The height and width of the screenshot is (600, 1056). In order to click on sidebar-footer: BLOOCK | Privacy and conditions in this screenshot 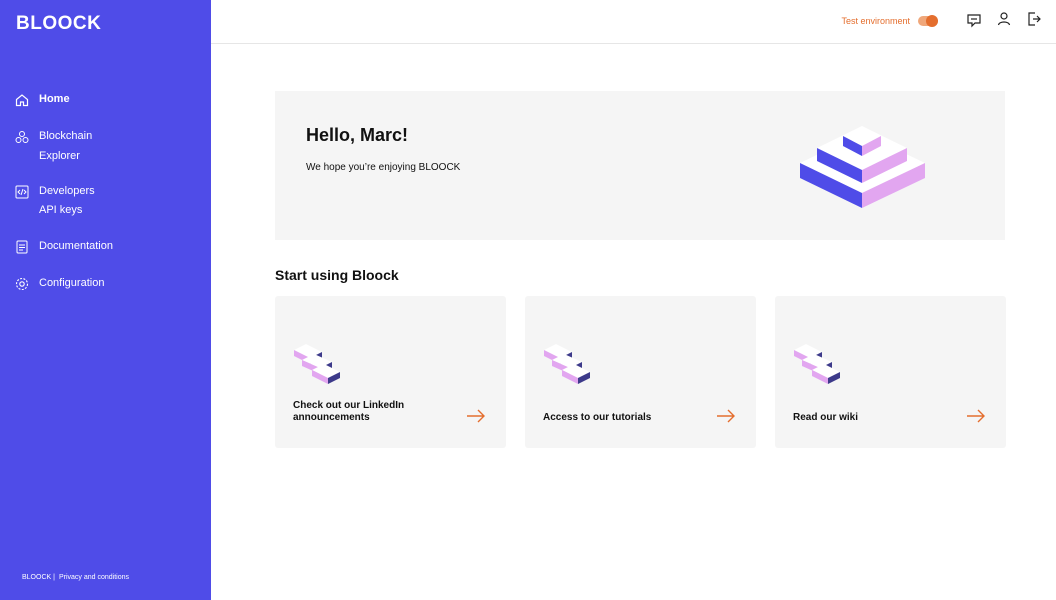, I will do `click(75, 577)`.